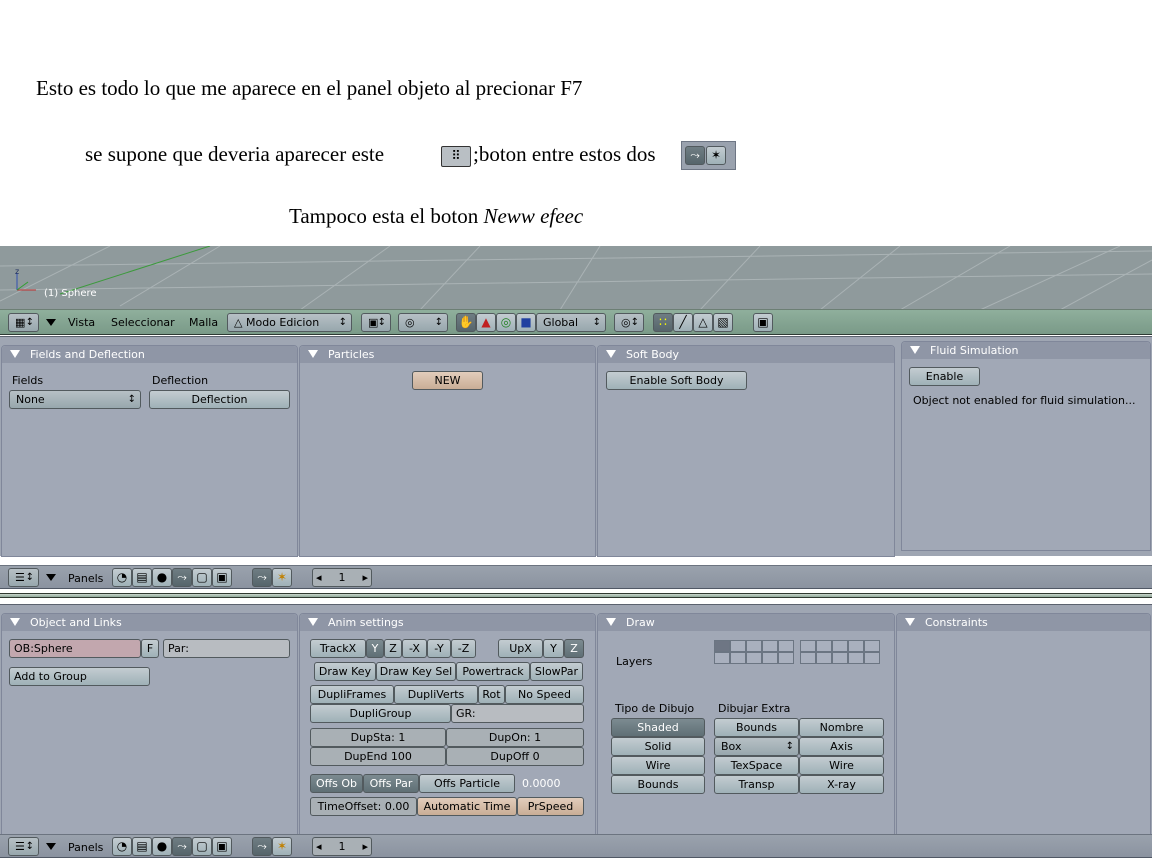 Image resolution: width=1152 pixels, height=864 pixels. Describe the element at coordinates (51, 322) in the screenshot. I see `collapse-menu-icon` at that location.